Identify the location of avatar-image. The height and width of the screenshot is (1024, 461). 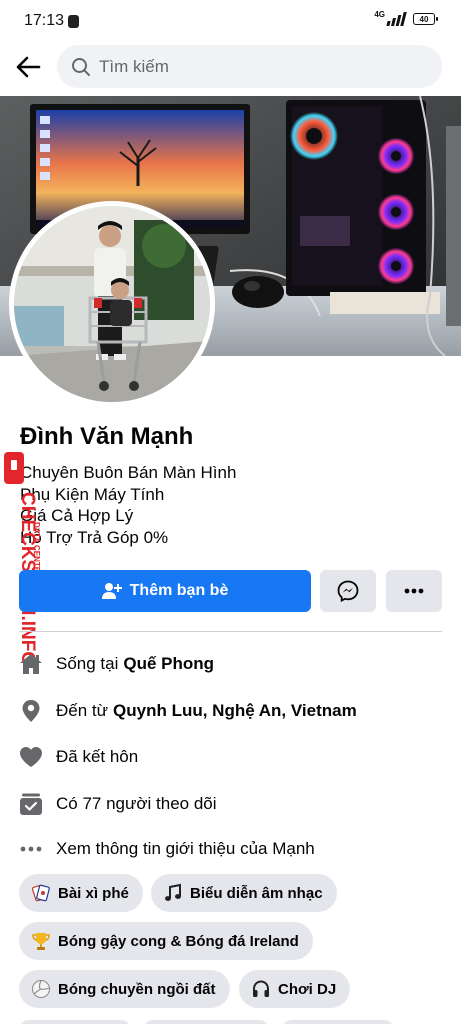
(112, 304).